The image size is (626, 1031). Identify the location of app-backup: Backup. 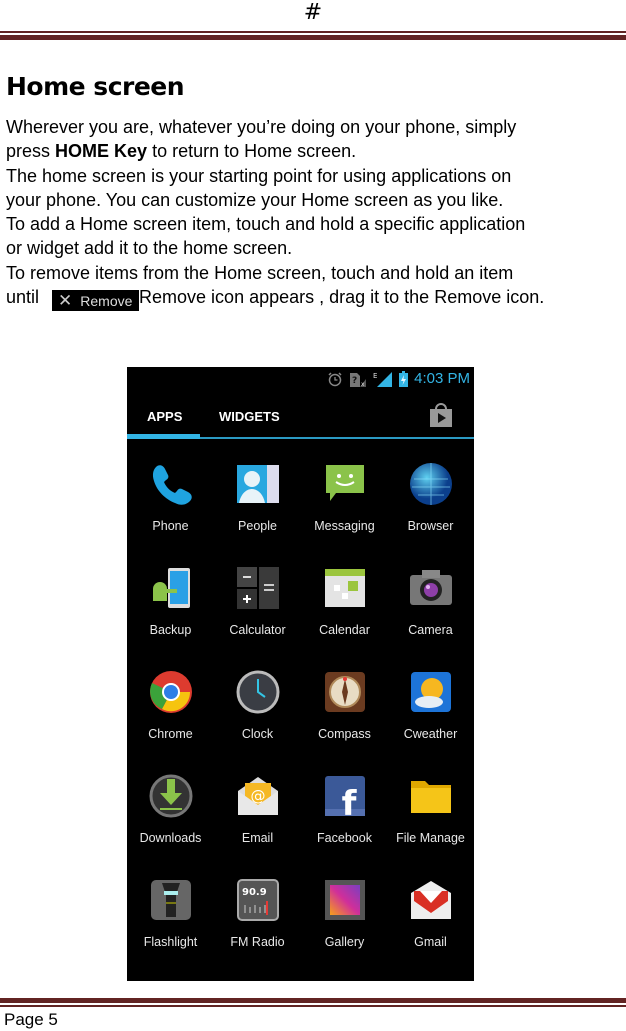
(170, 601).